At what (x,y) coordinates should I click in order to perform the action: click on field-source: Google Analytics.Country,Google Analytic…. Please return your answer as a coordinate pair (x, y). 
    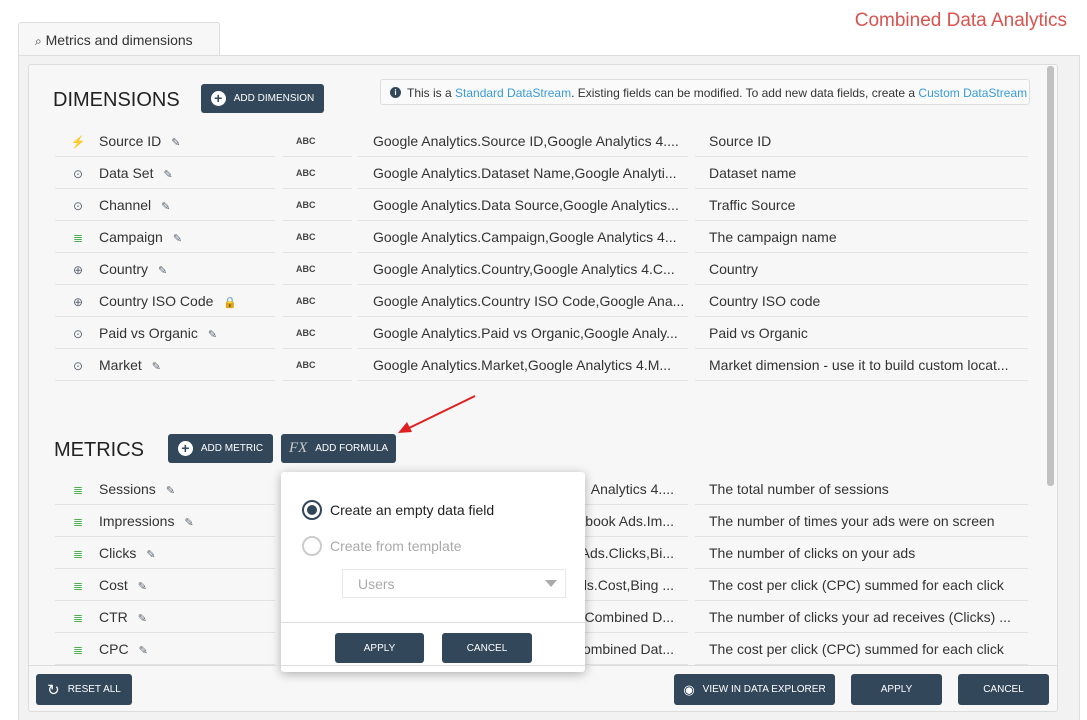
    Looking at the image, I should click on (523, 269).